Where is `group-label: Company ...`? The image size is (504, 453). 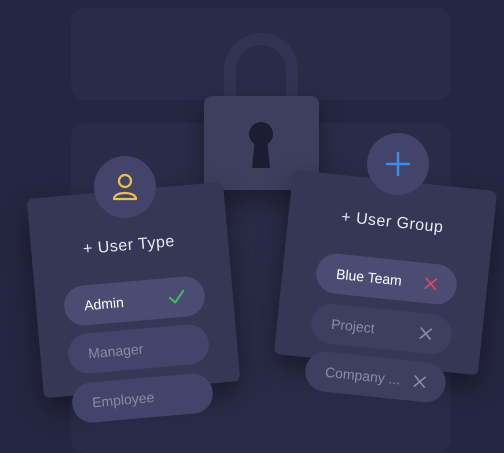
group-label: Company ... is located at coordinates (363, 375).